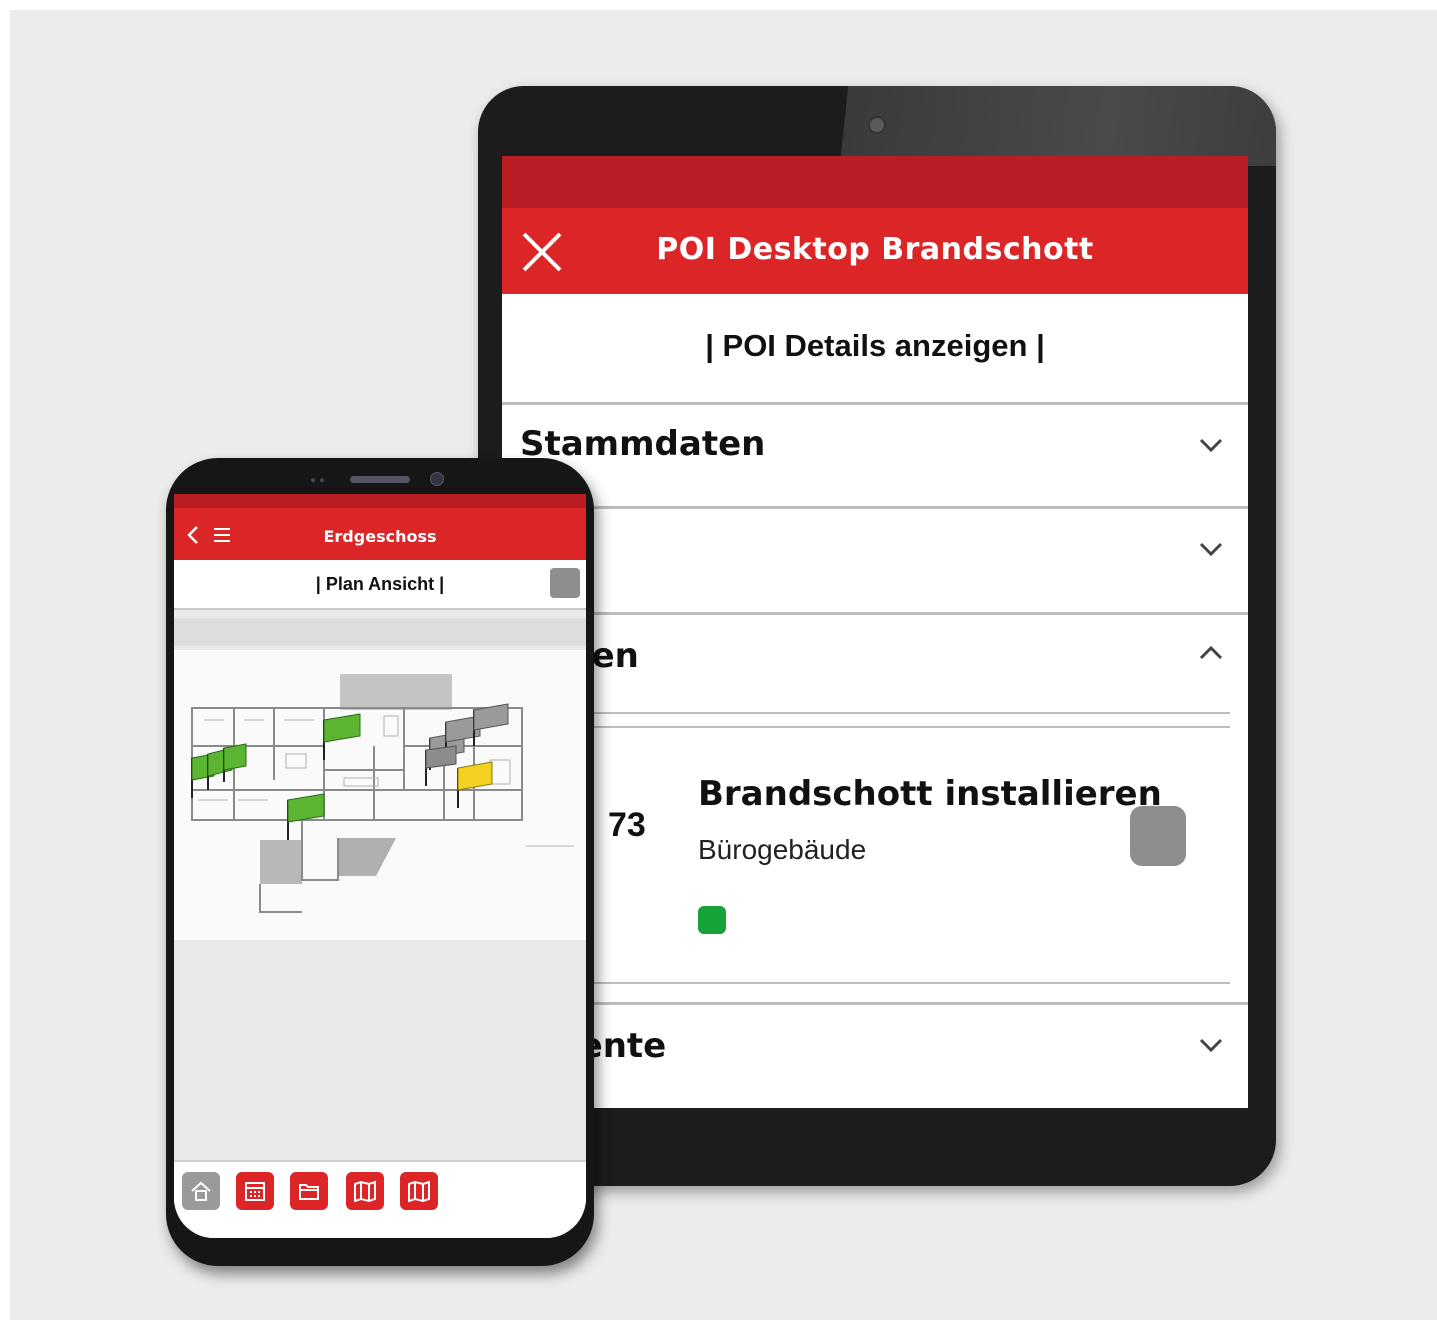 This screenshot has width=1437, height=1330. I want to click on floor-plan-sheet, so click(380, 795).